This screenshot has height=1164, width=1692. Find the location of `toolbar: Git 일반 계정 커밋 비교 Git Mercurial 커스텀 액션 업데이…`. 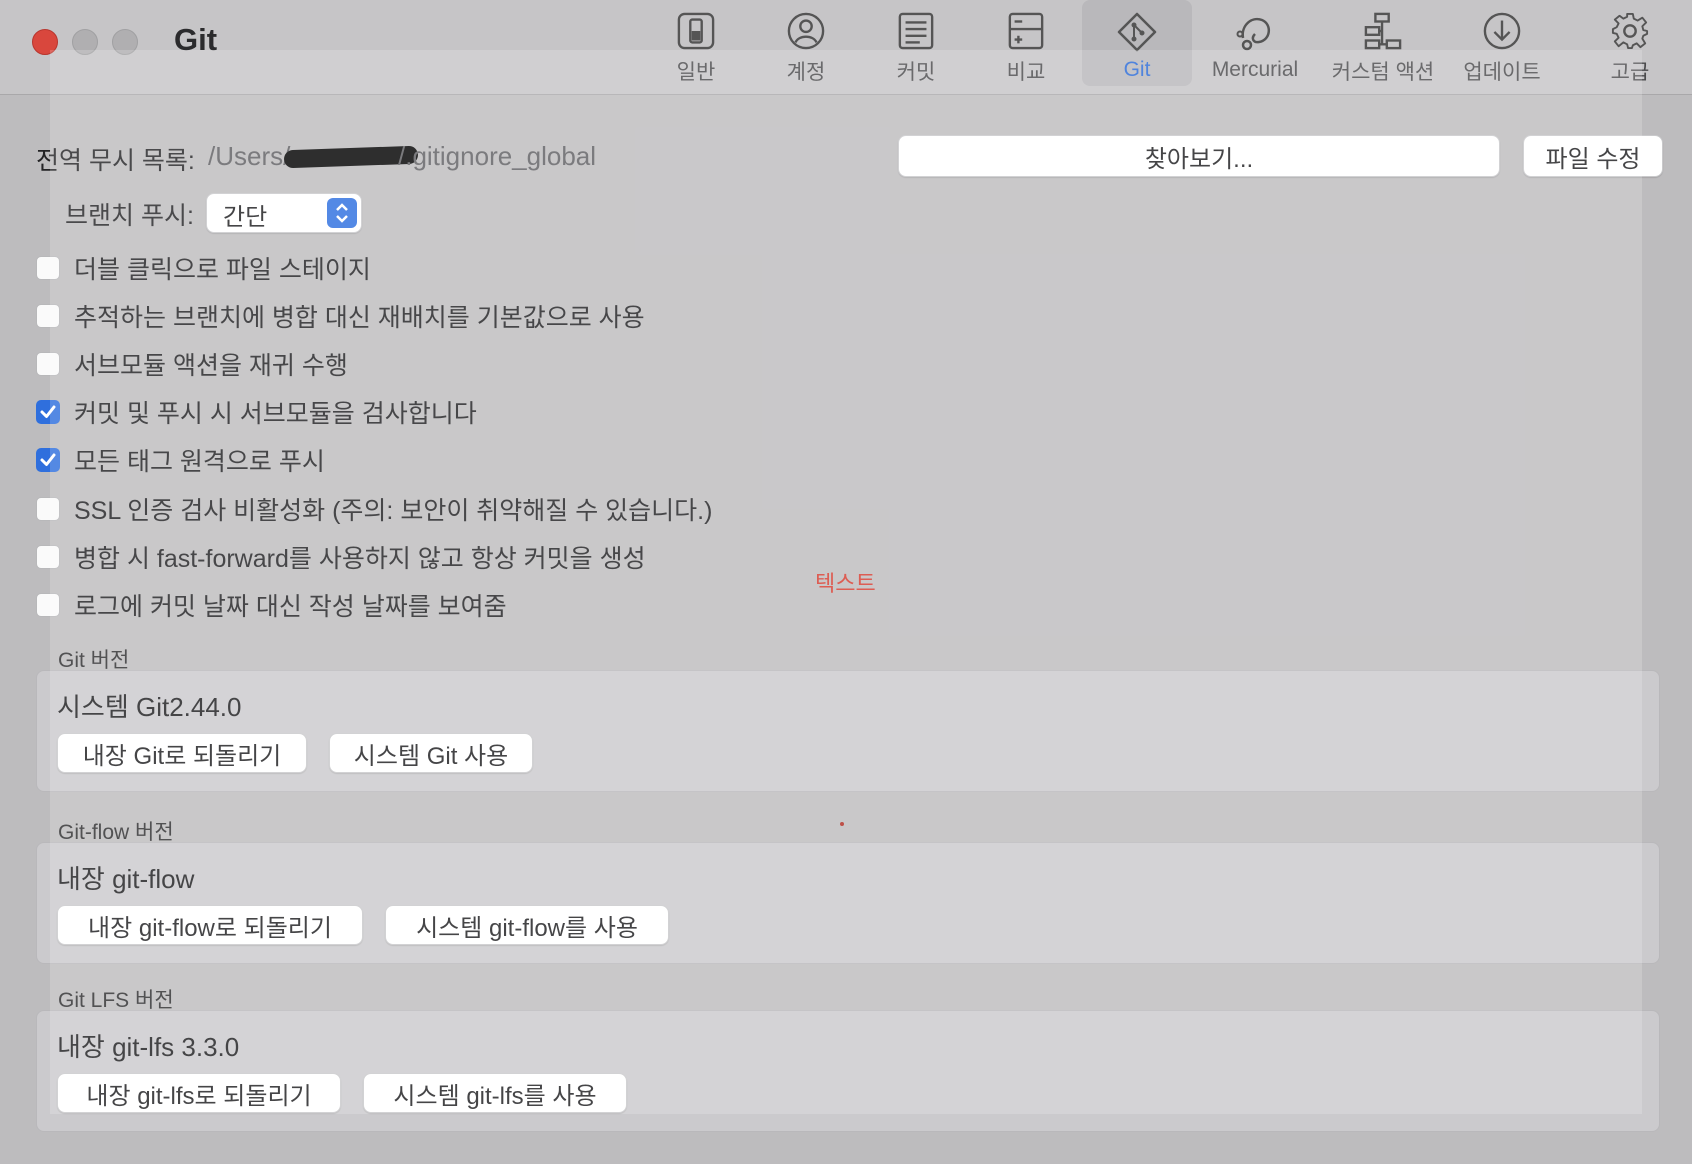

toolbar: Git 일반 계정 커밋 비교 Git Mercurial 커스텀 액션 업데이… is located at coordinates (846, 47).